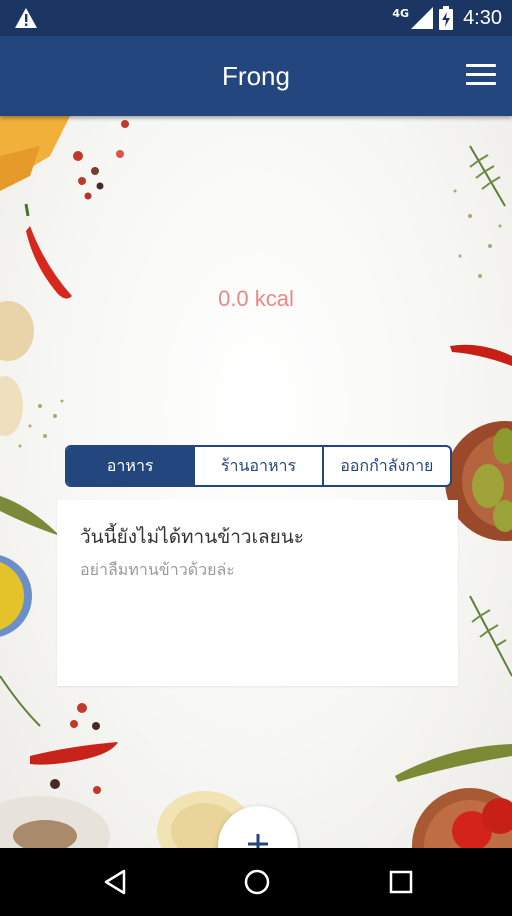 The height and width of the screenshot is (916, 512). I want to click on recents-icon, so click(401, 882).